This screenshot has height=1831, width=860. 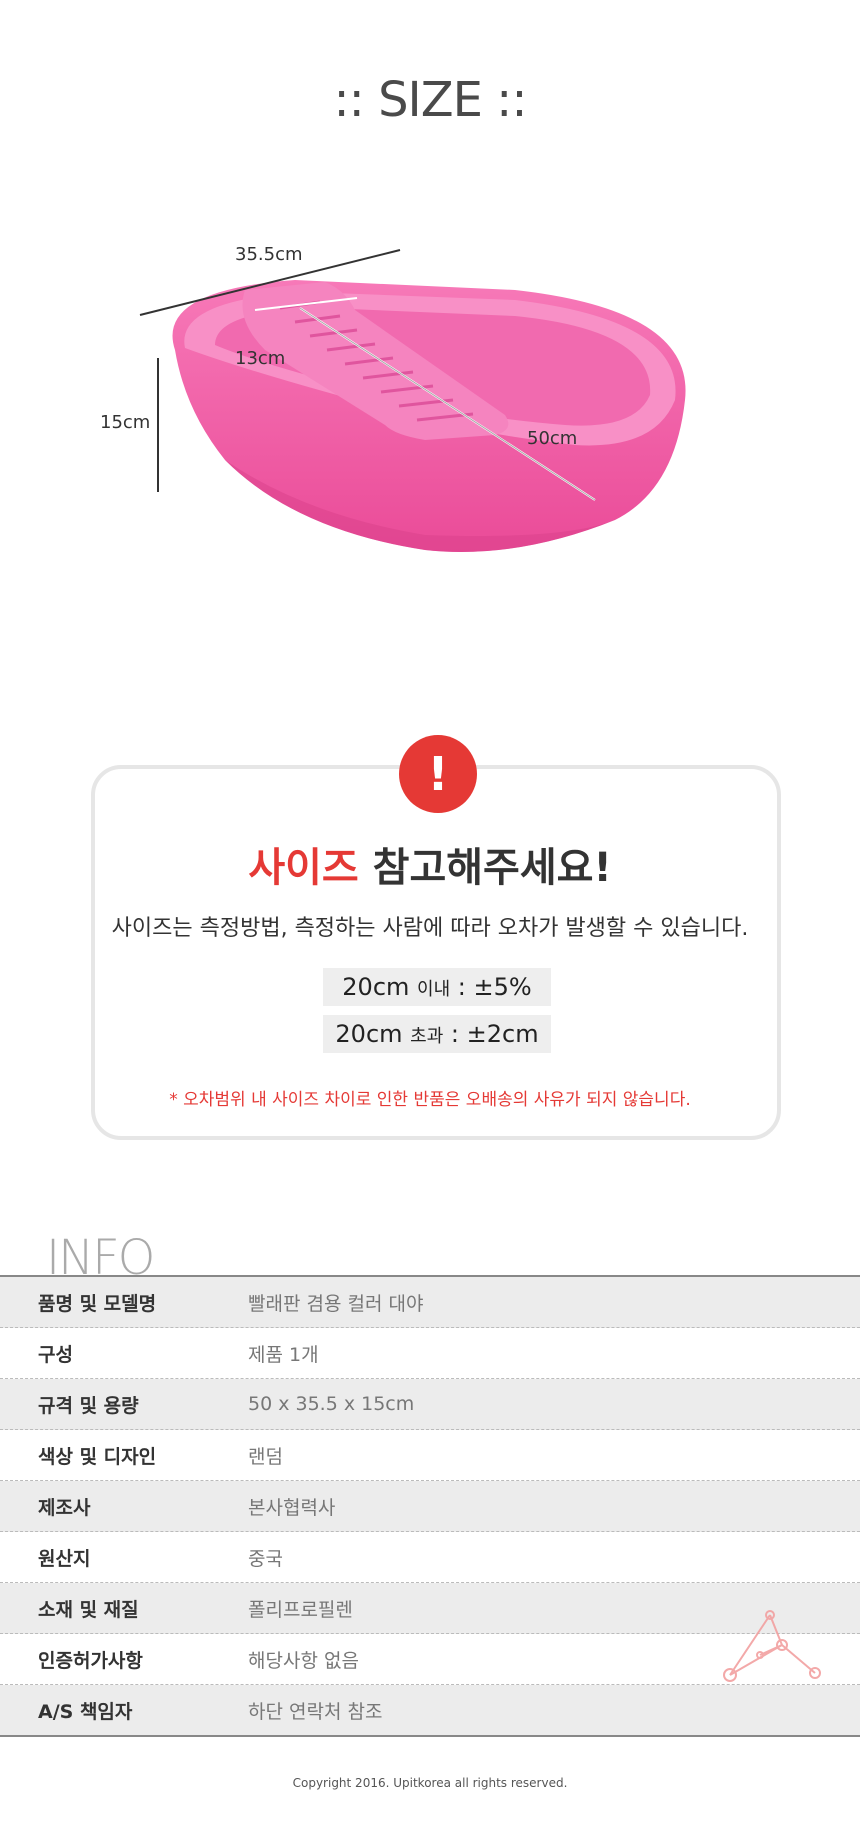 What do you see at coordinates (292, 1507) in the screenshot?
I see `row-value: 본사협력사` at bounding box center [292, 1507].